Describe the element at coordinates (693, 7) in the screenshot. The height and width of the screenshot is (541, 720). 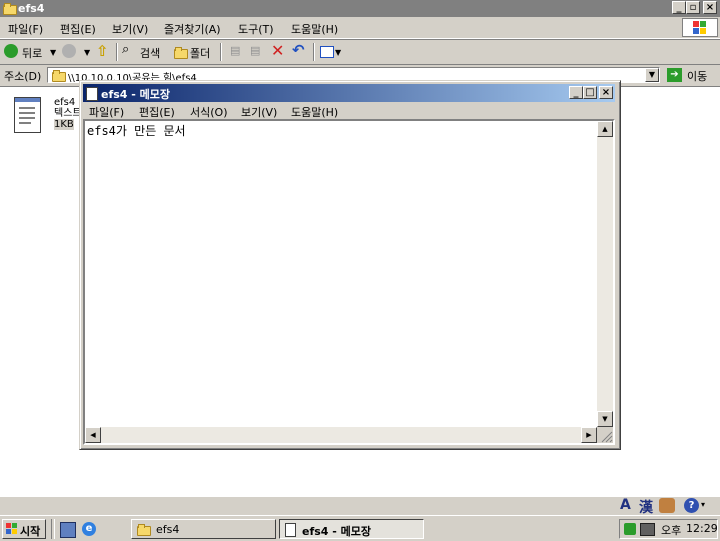
I see `restore-button: ▫` at that location.